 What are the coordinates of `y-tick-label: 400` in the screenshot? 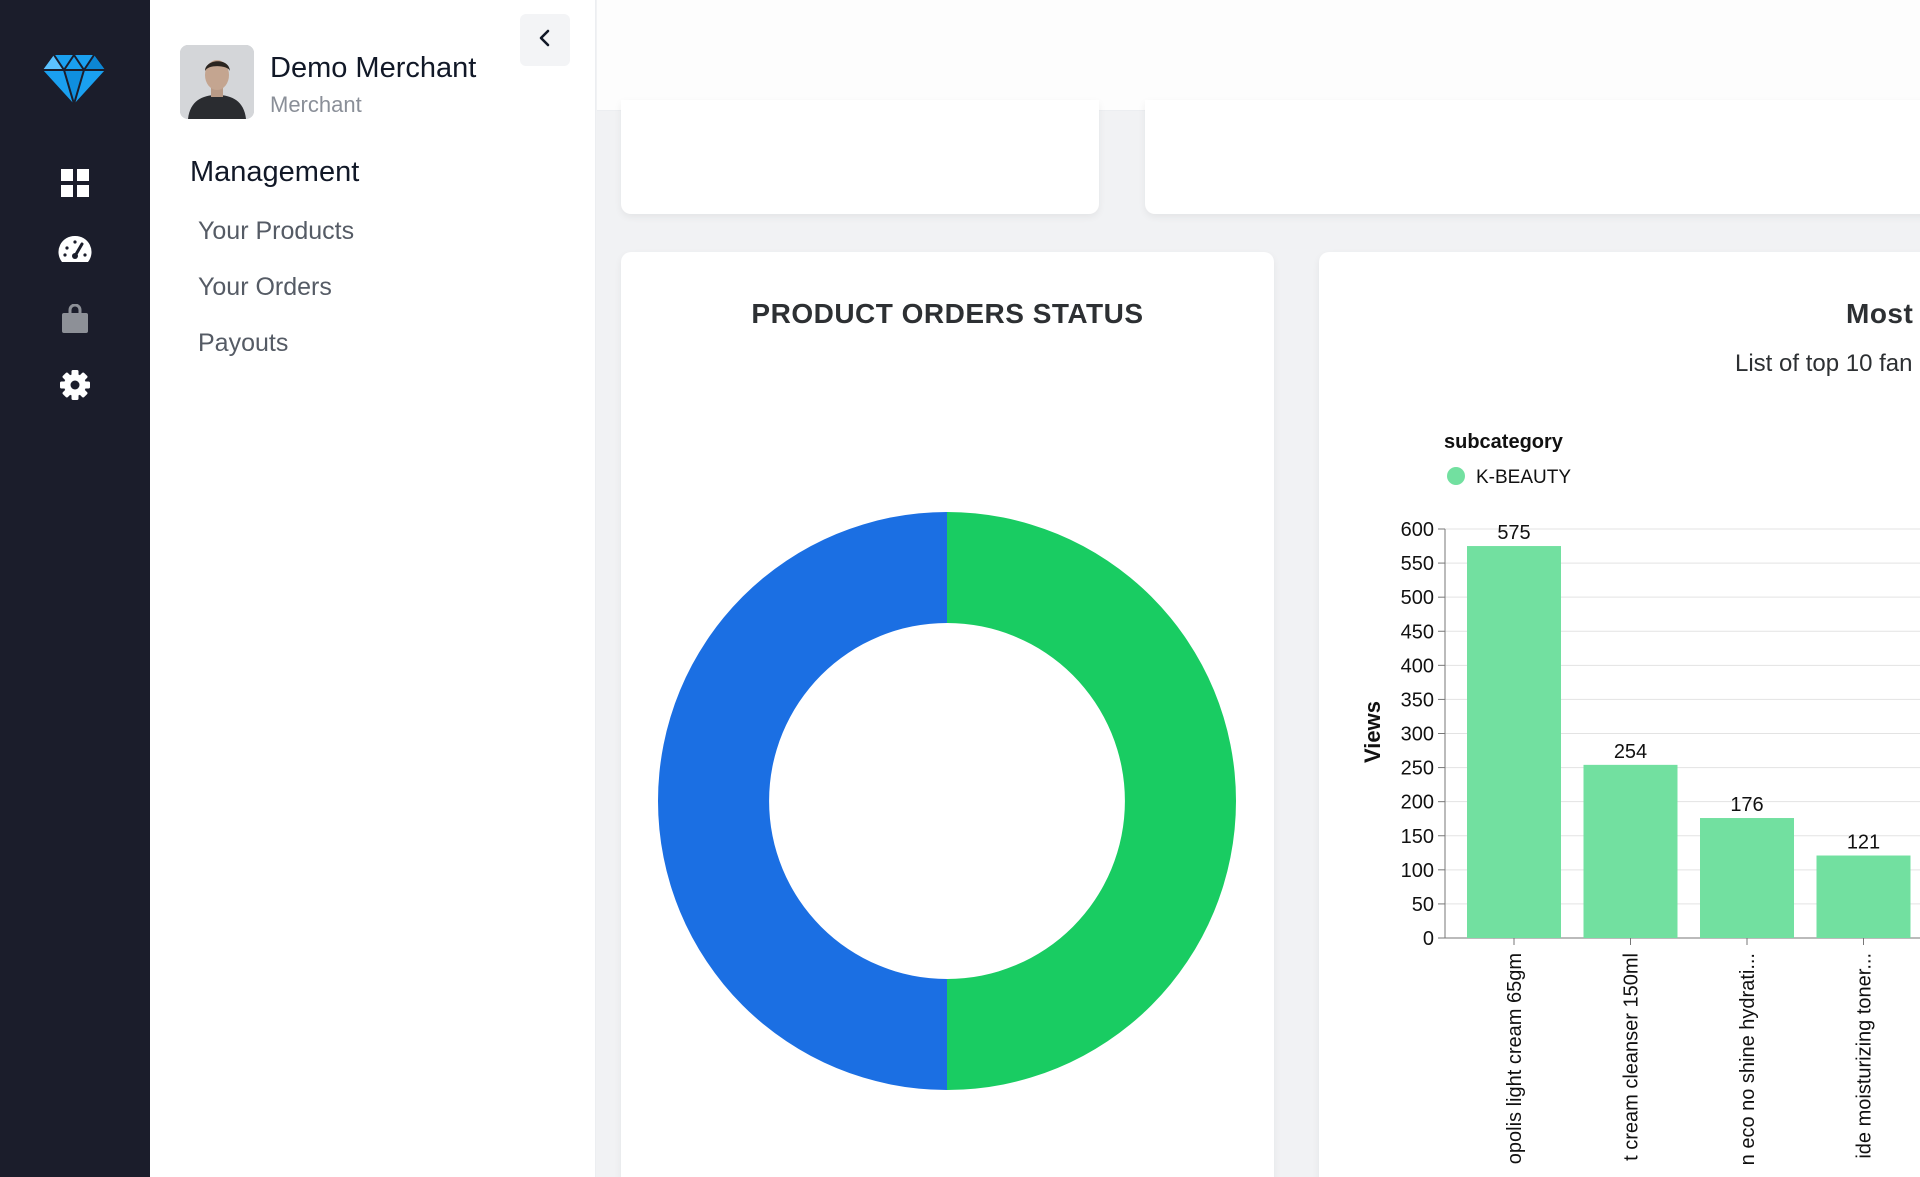 It's located at (1417, 666).